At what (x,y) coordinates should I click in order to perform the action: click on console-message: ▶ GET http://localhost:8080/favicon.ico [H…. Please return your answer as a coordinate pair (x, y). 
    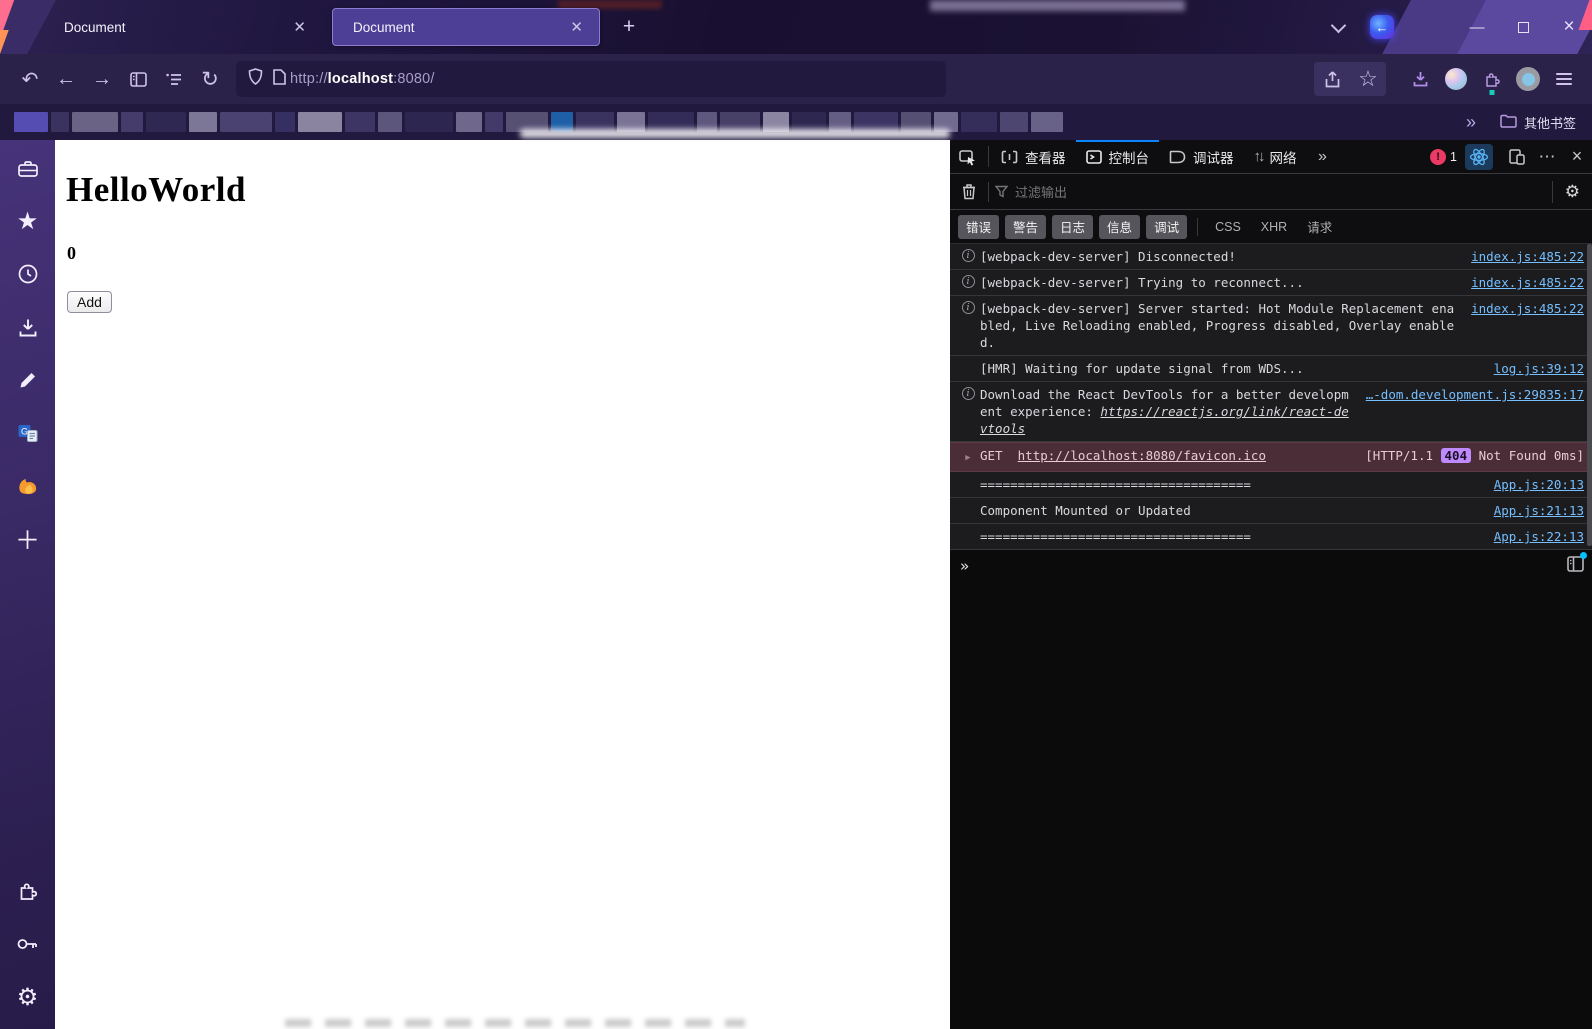
    Looking at the image, I should click on (1271, 457).